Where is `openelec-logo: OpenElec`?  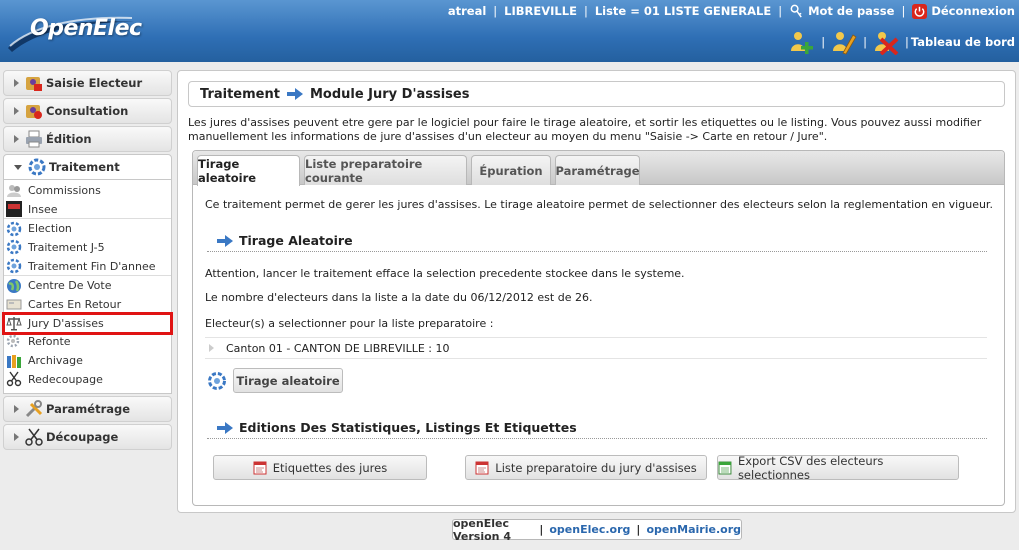
openelec-logo: OpenElec is located at coordinates (74, 31).